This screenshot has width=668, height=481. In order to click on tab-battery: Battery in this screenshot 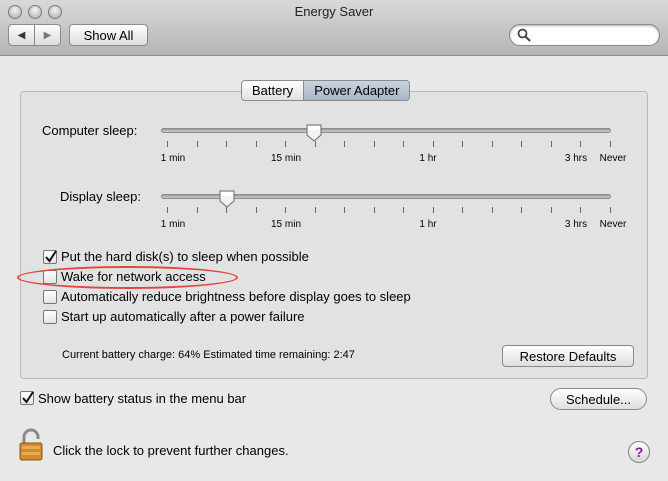, I will do `click(273, 90)`.